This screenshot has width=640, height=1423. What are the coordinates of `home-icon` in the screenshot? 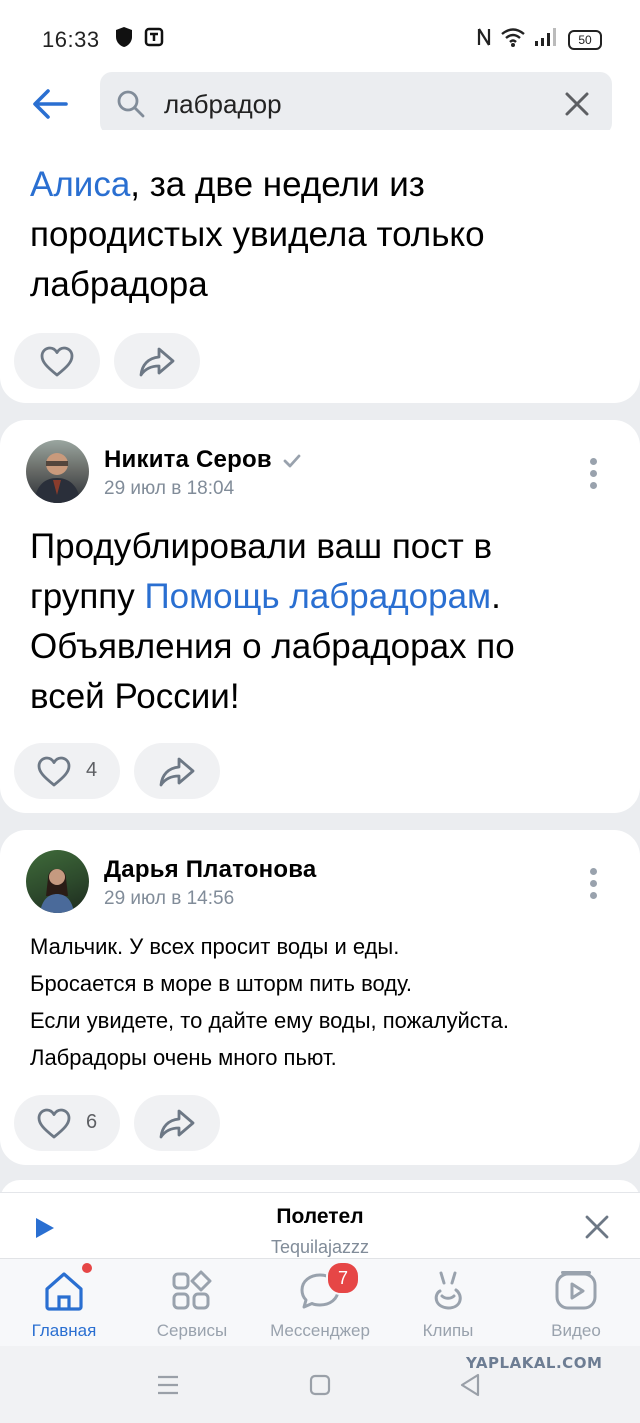 It's located at (64, 1291).